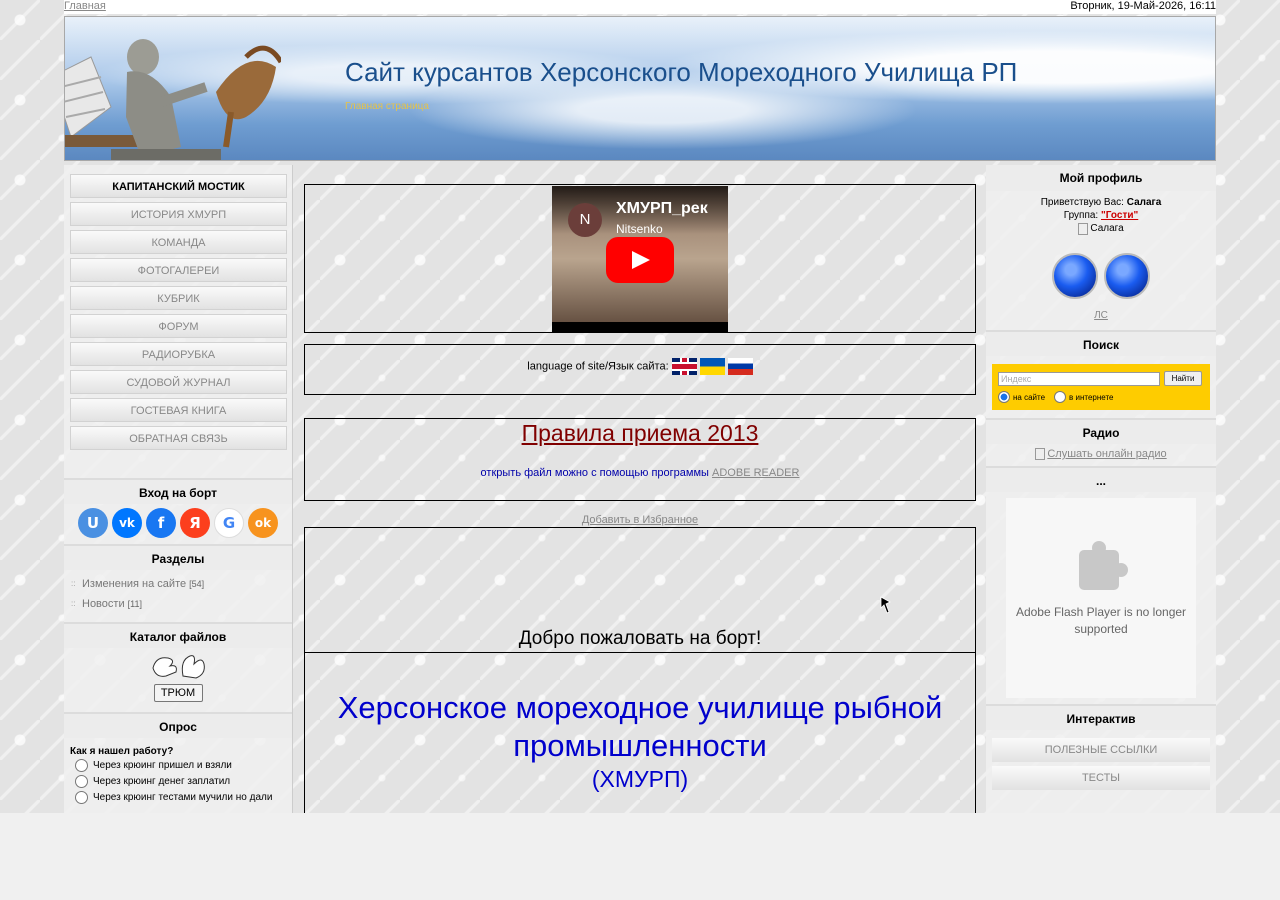 Image resolution: width=1280 pixels, height=900 pixels. Describe the element at coordinates (1101, 431) in the screenshot. I see `radio-title: Радио` at that location.